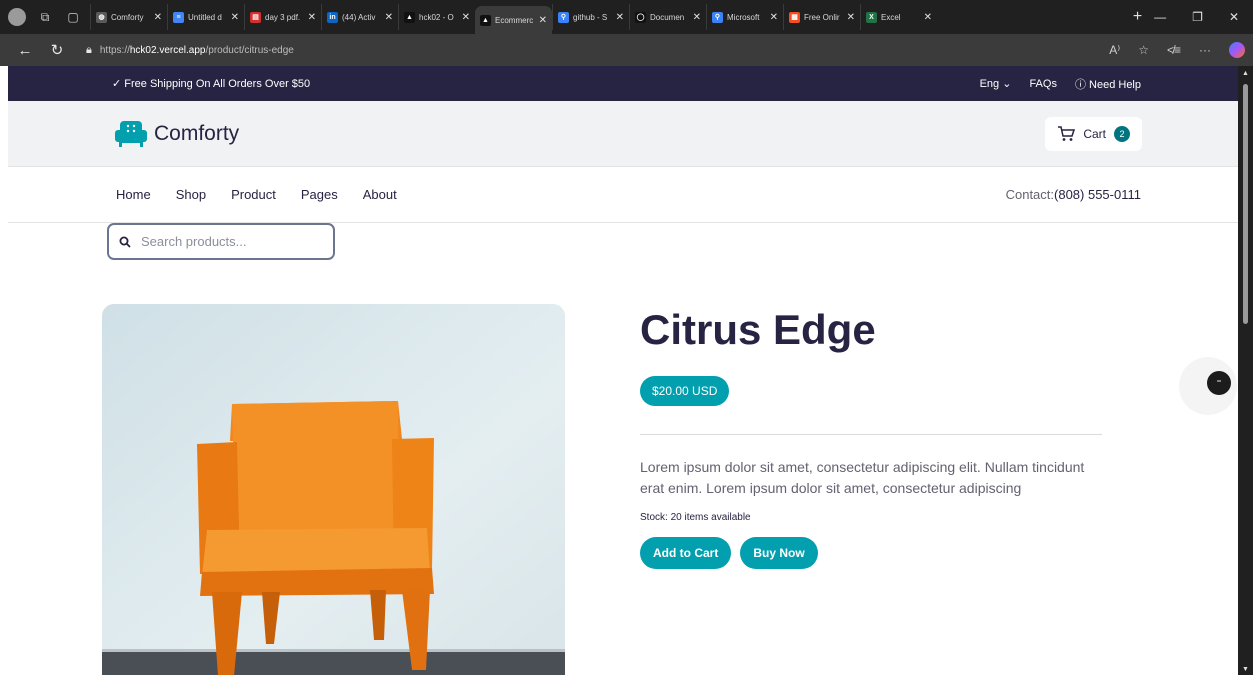 This screenshot has width=1253, height=675. I want to click on need-help-link: ⓘ Need Help, so click(1108, 84).